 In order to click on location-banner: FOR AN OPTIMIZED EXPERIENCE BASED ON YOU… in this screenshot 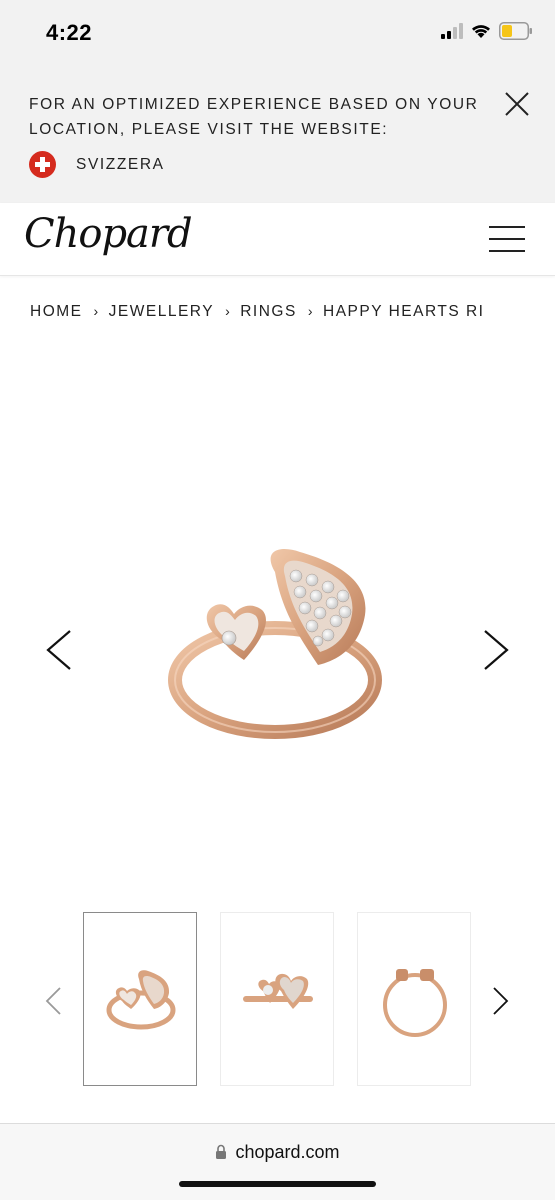, I will do `click(277, 136)`.